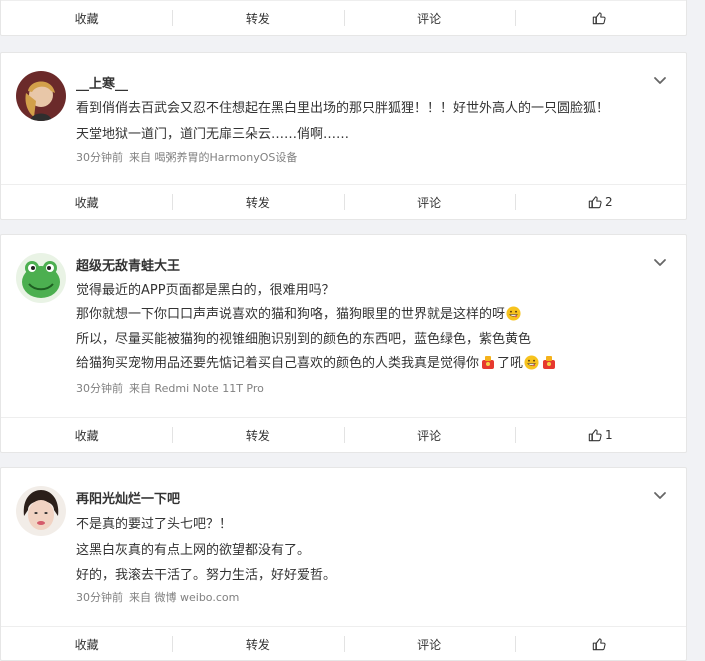 The height and width of the screenshot is (661, 705). Describe the element at coordinates (193, 550) in the screenshot. I see `comment-text-line: 这黑白灰真的有点上网的欲望都没有了。` at that location.